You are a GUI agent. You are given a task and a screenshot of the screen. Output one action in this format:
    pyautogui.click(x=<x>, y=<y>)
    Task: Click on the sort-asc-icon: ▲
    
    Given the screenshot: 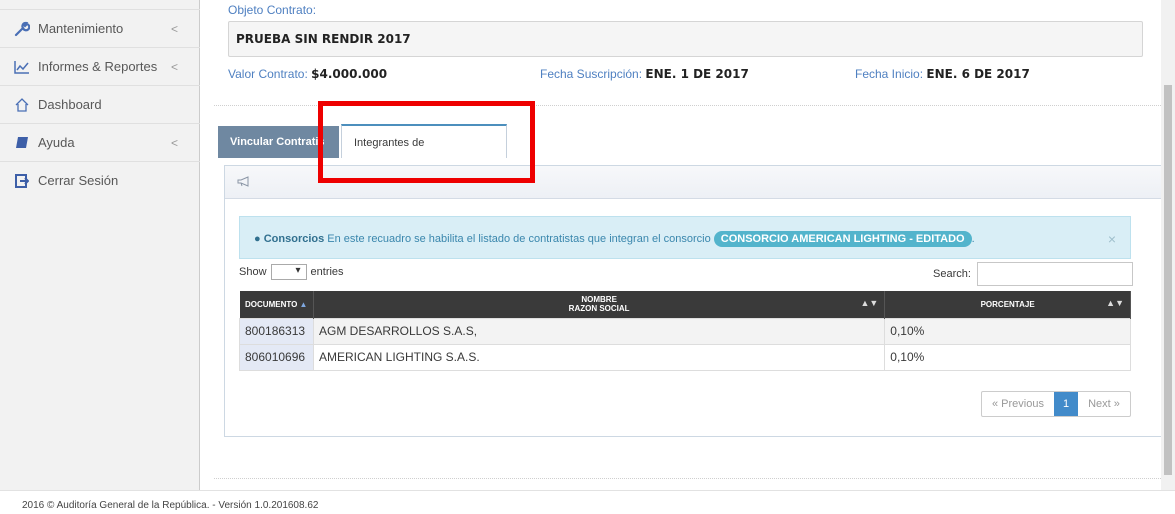 What is the action you would take?
    pyautogui.click(x=303, y=304)
    